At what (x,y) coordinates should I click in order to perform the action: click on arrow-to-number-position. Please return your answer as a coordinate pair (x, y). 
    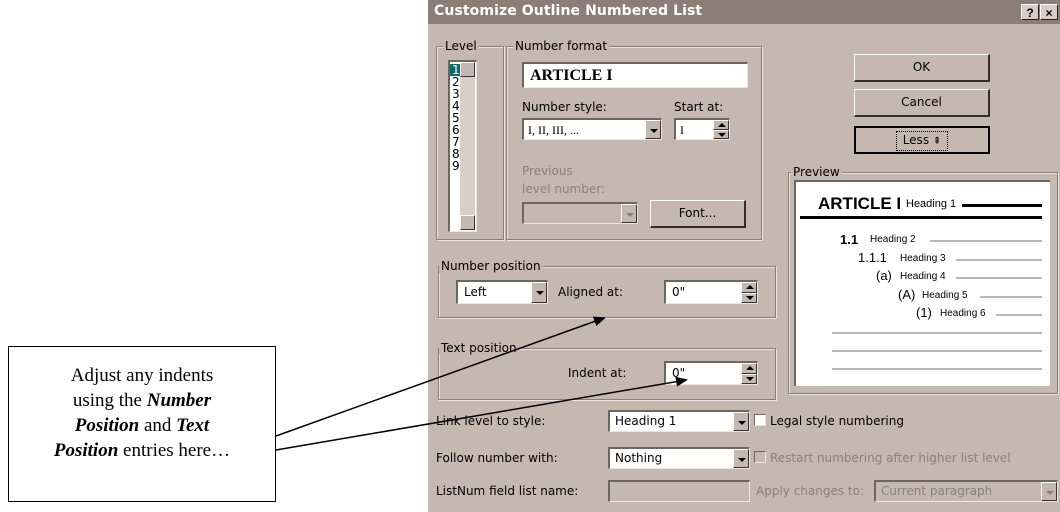
    Looking at the image, I should click on (440, 376).